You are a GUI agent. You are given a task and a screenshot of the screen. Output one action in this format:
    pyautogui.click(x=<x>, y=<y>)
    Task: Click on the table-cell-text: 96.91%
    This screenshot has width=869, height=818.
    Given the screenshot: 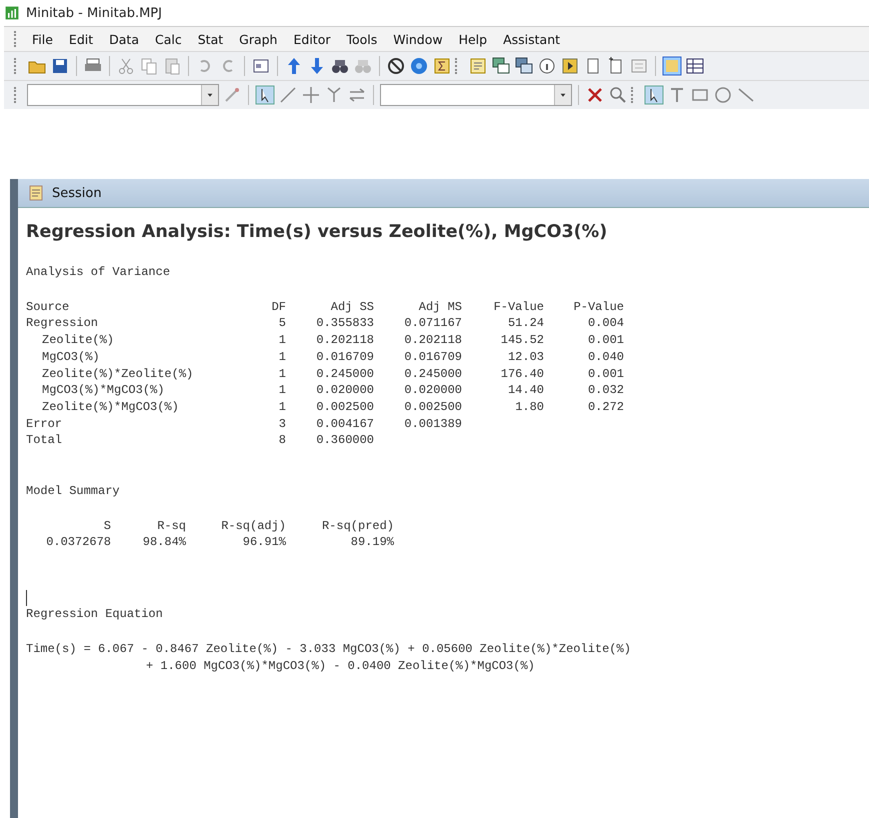 What is the action you would take?
    pyautogui.click(x=264, y=543)
    